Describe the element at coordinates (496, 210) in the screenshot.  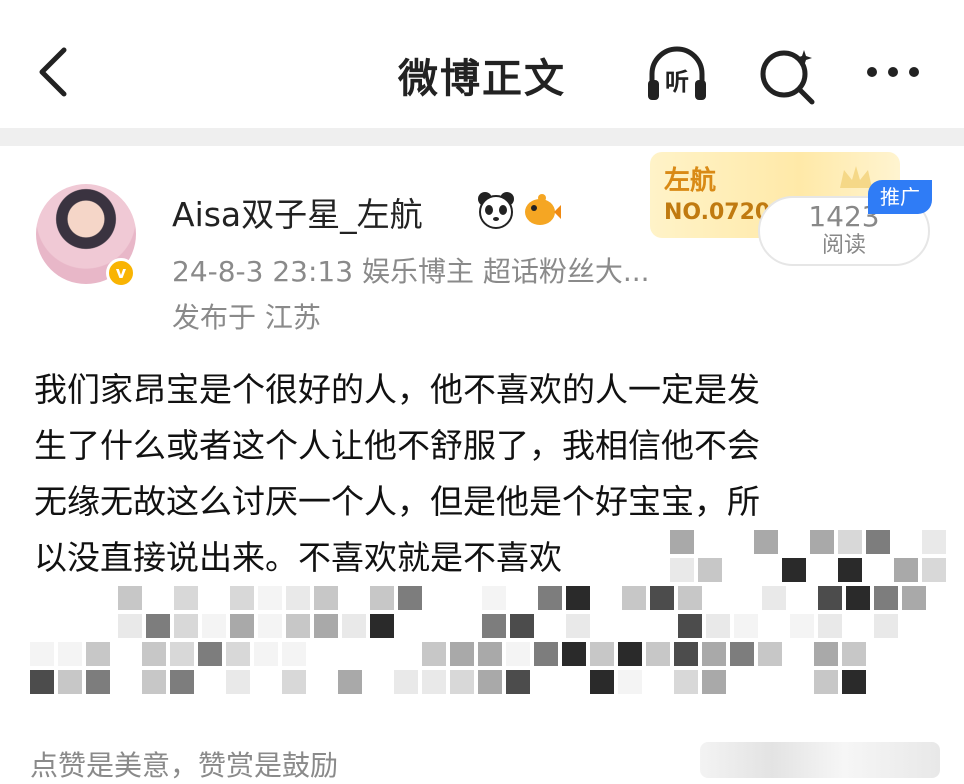
I see `panda-emoji-icon` at that location.